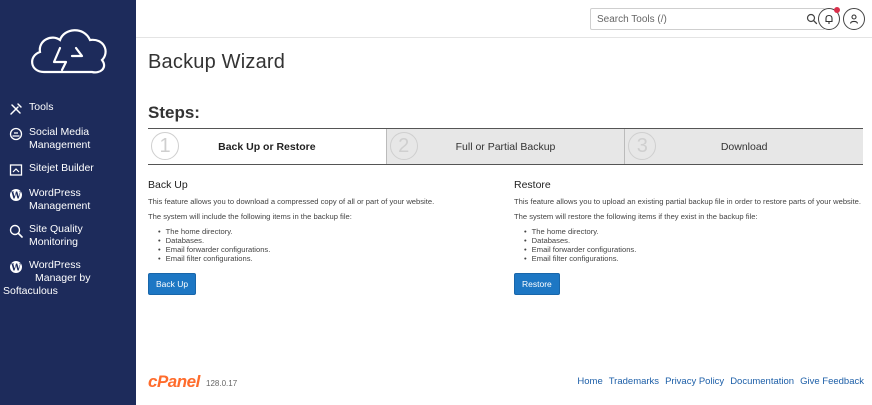 This screenshot has width=872, height=405. Describe the element at coordinates (217, 62) in the screenshot. I see `page-title: Backup Wizard` at that location.